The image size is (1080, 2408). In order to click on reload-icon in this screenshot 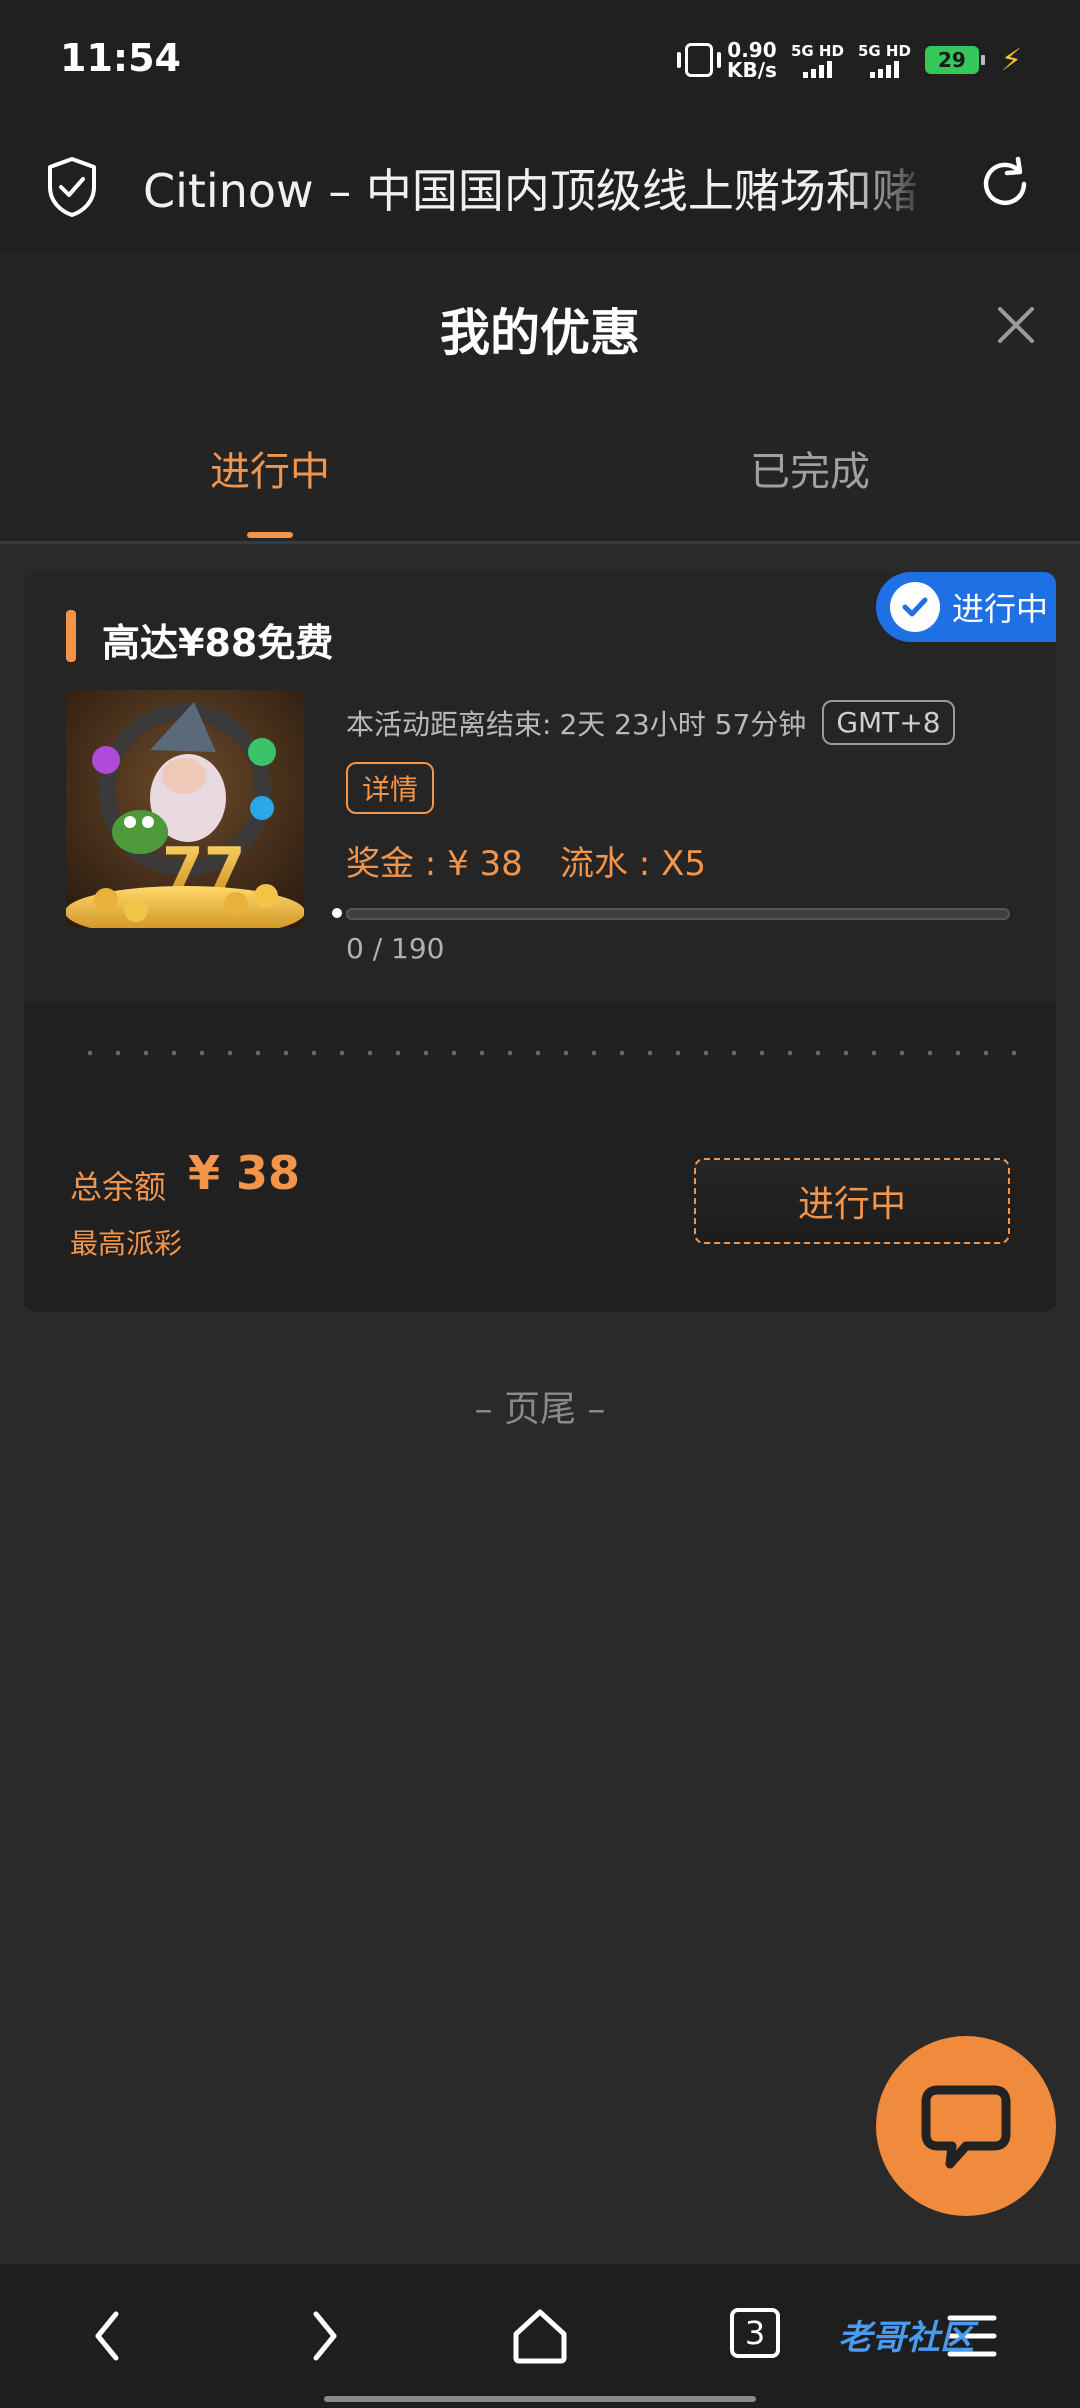, I will do `click(1005, 184)`.